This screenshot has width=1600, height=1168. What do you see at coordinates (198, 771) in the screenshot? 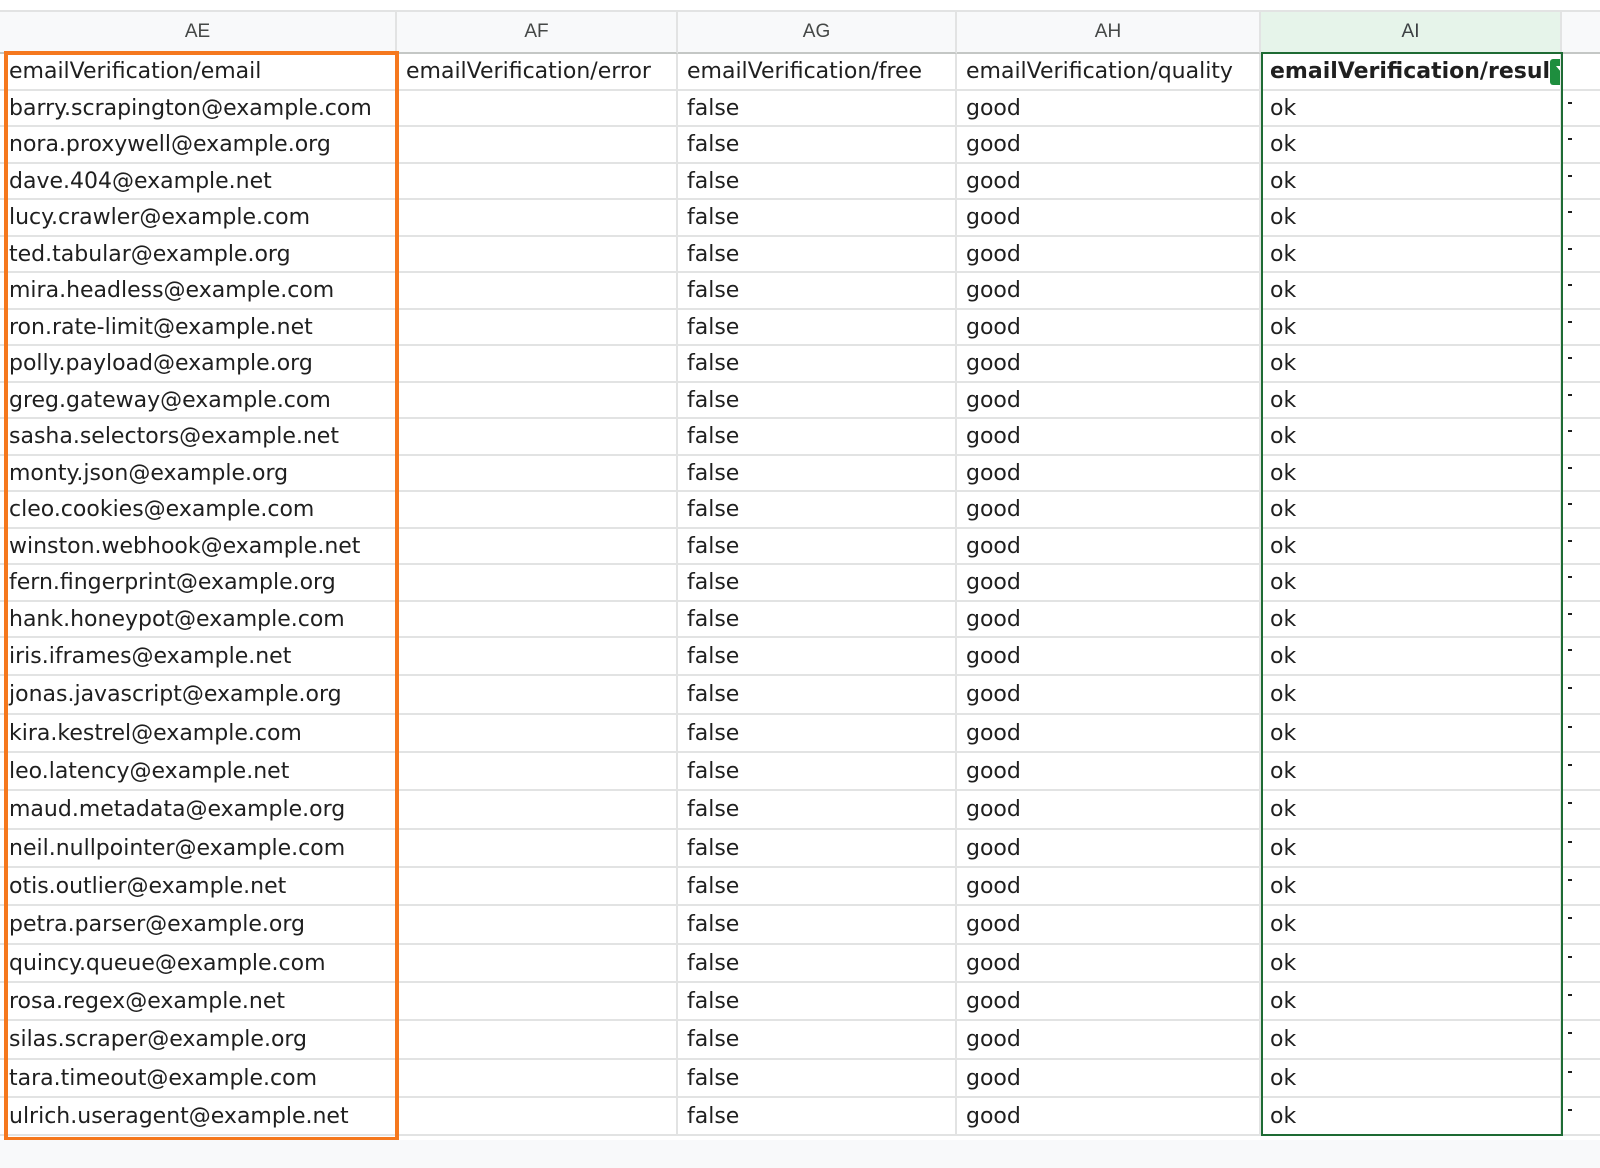
I see `cell-email: leo.latency@example.net` at bounding box center [198, 771].